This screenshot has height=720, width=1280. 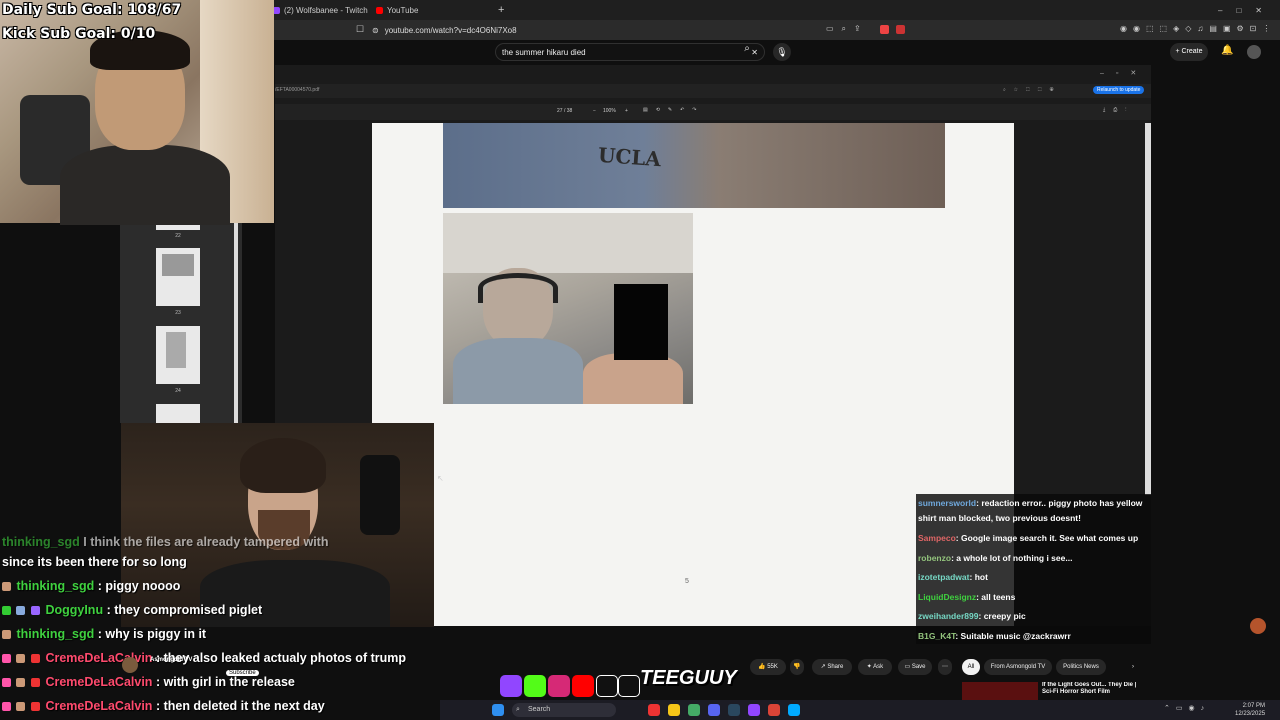 What do you see at coordinates (130, 665) in the screenshot?
I see `channel-avatar` at bounding box center [130, 665].